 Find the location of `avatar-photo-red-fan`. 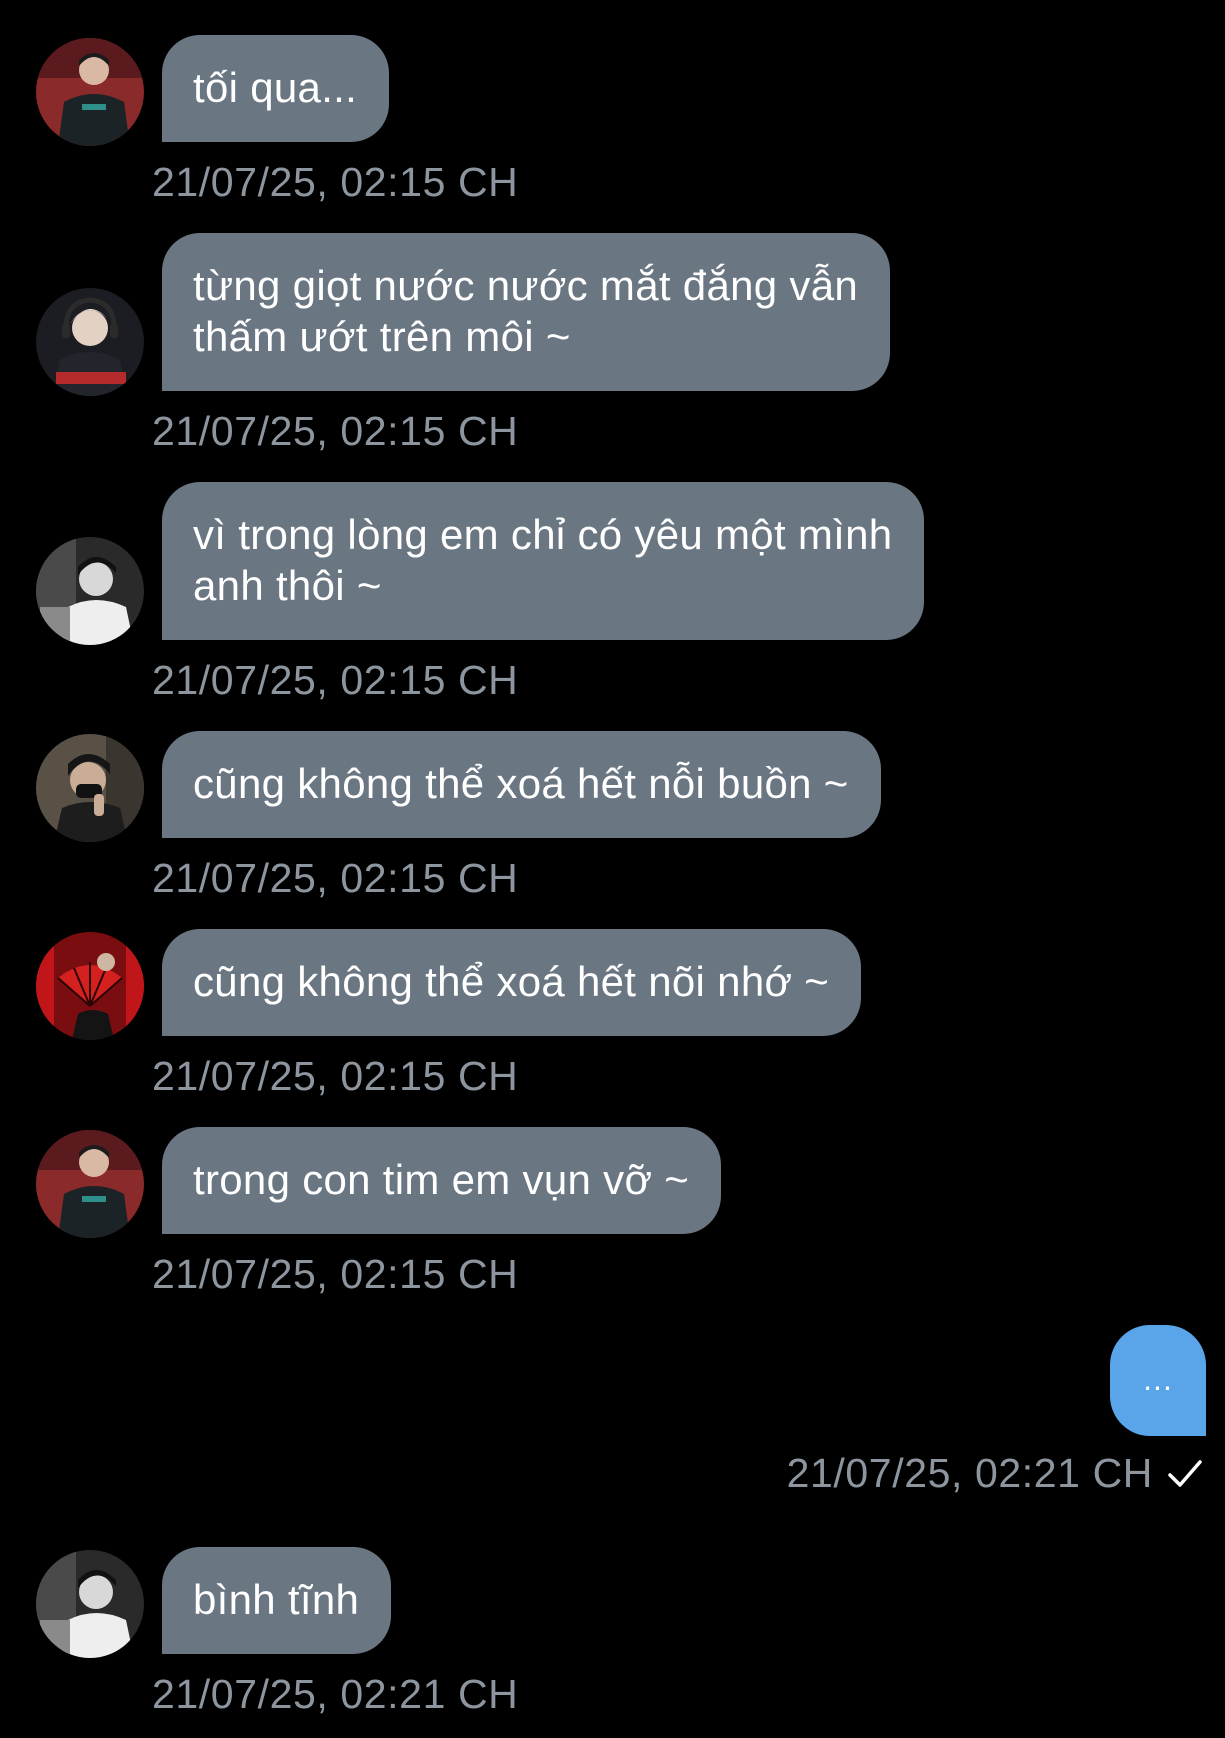

avatar-photo-red-fan is located at coordinates (90, 986).